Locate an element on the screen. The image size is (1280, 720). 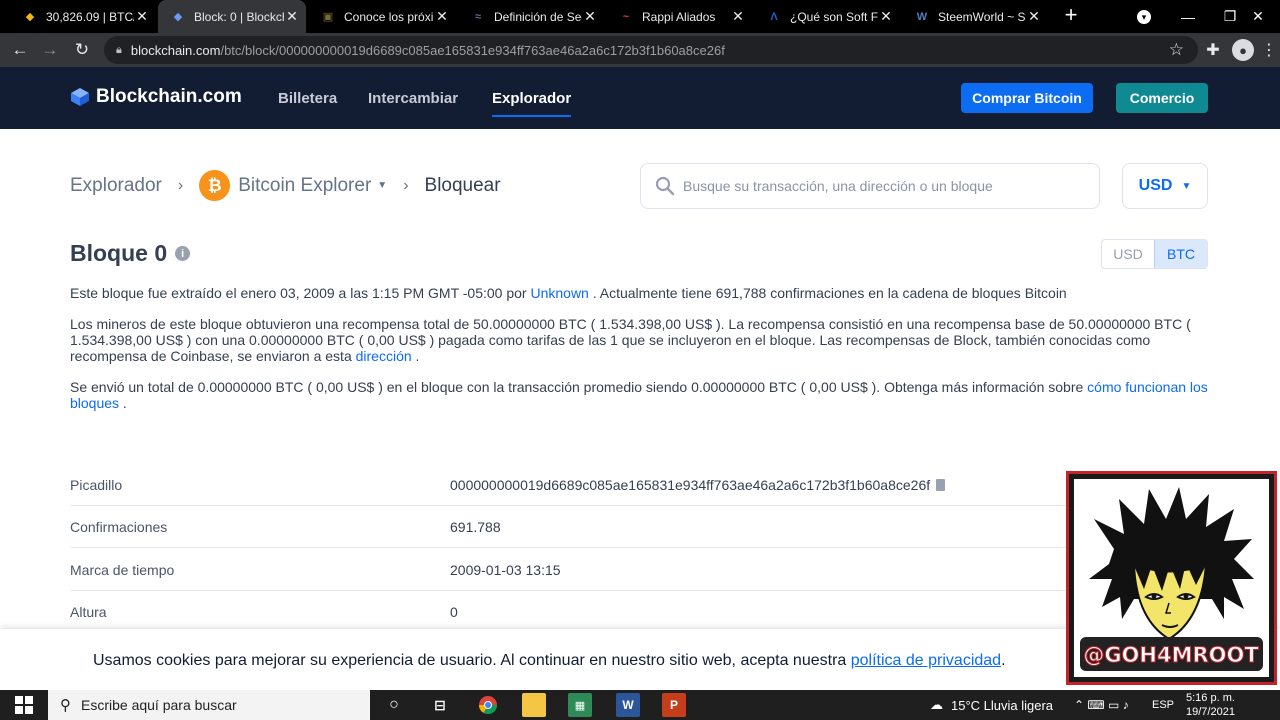
profile-avatar-icon: ● is located at coordinates (1243, 50).